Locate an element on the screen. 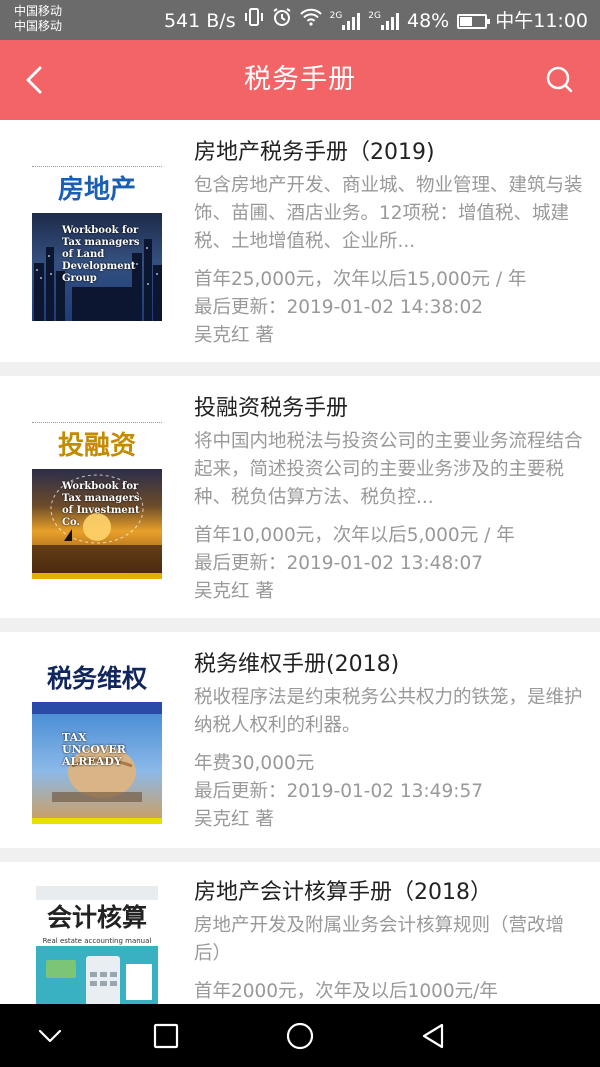 The image size is (600, 1067). cover-top-band is located at coordinates (97, 893).